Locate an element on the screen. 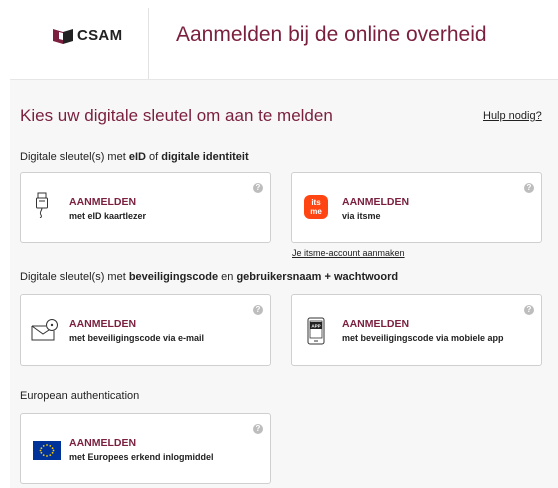 The width and height of the screenshot is (558, 488). section-bold: digitale identiteit is located at coordinates (205, 157).